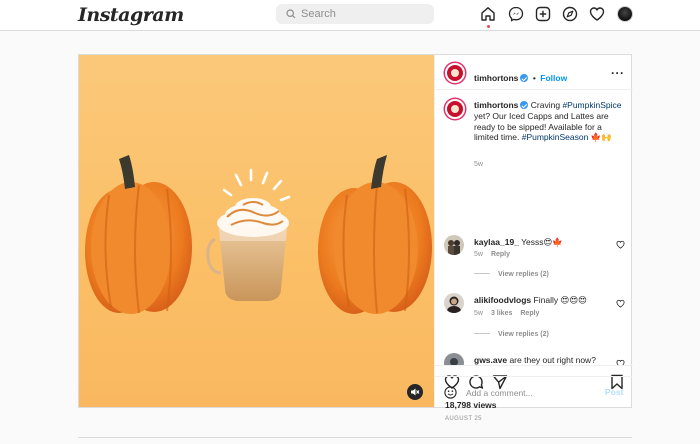  I want to click on top-navigation-bar: Instagram, so click(350, 15).